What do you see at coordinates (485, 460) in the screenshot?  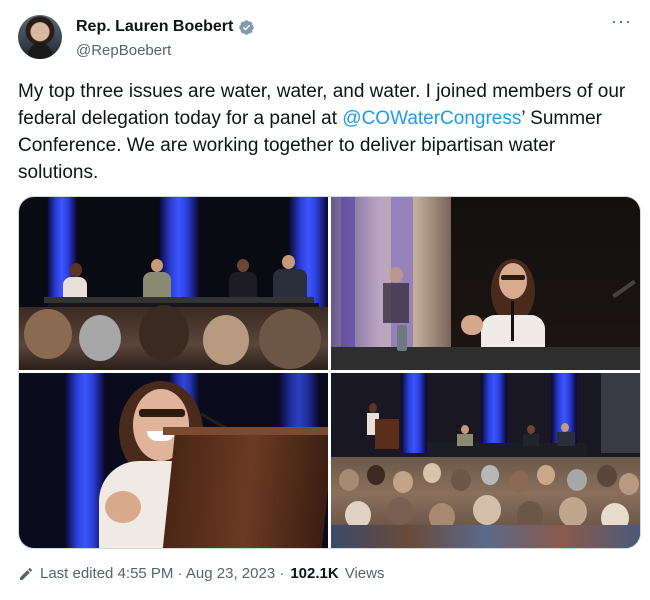 I see `audience-wide-photo` at bounding box center [485, 460].